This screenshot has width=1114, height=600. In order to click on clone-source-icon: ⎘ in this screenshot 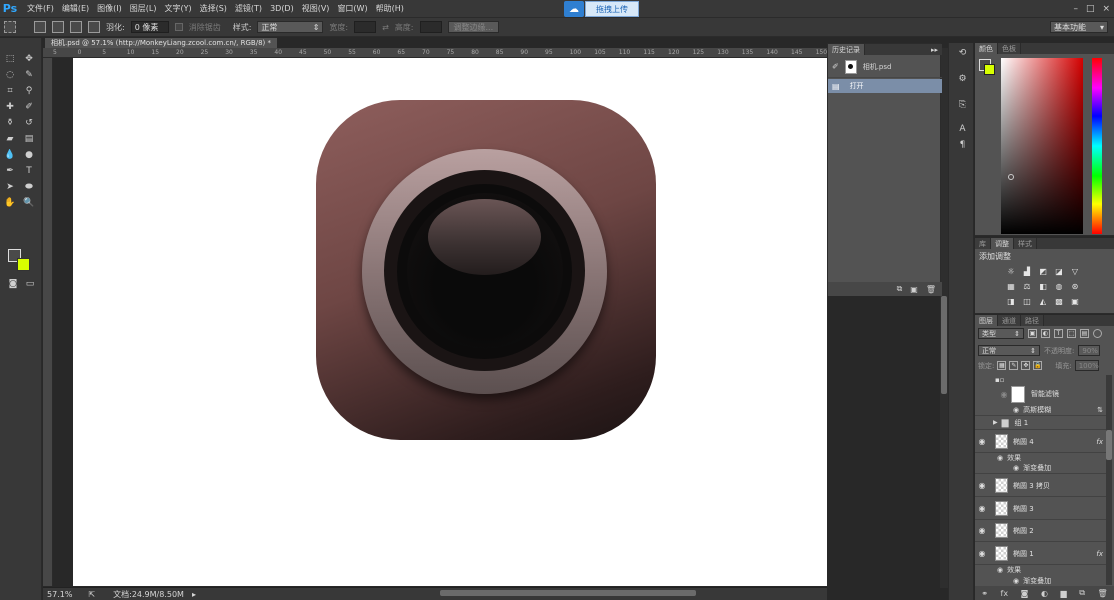, I will do `click(962, 105)`.